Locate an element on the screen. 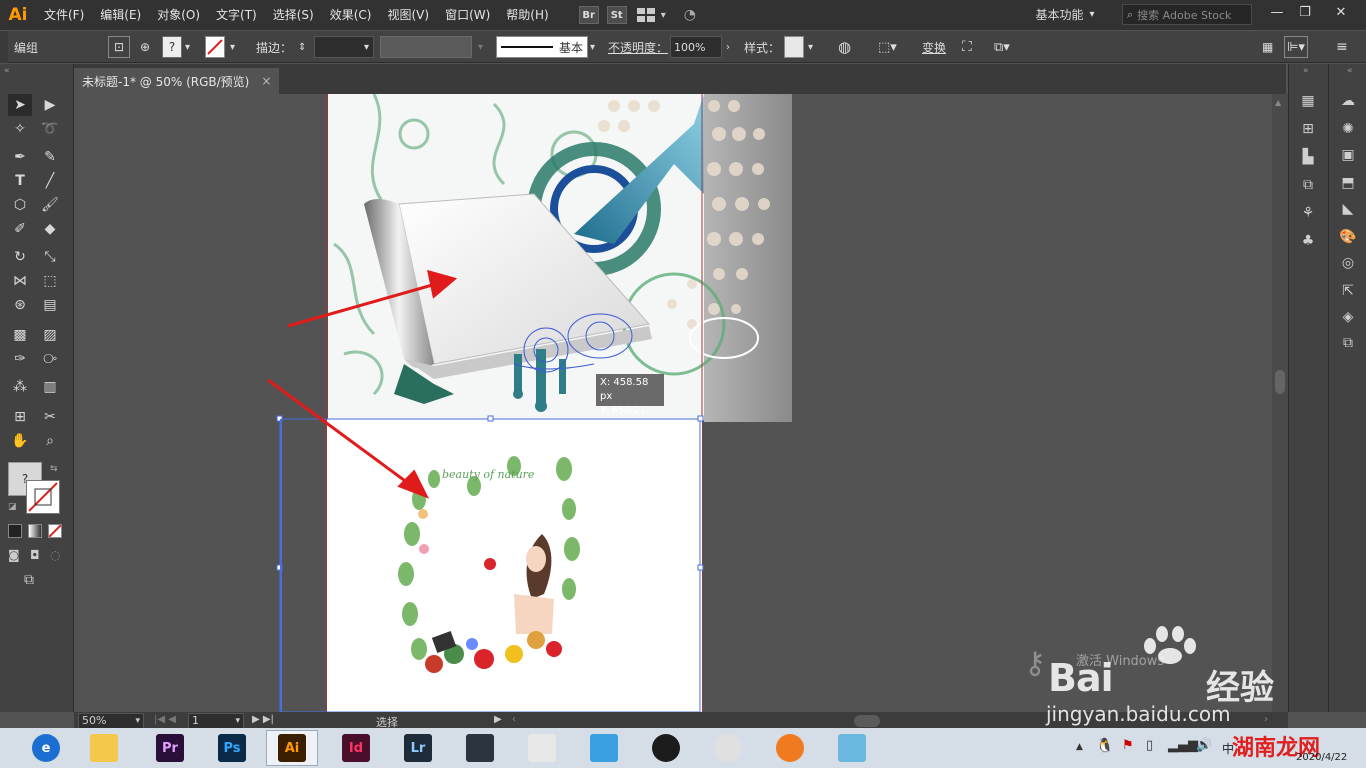 The width and height of the screenshot is (1366, 768). rotate-tool-icon: ↻ is located at coordinates (20, 257).